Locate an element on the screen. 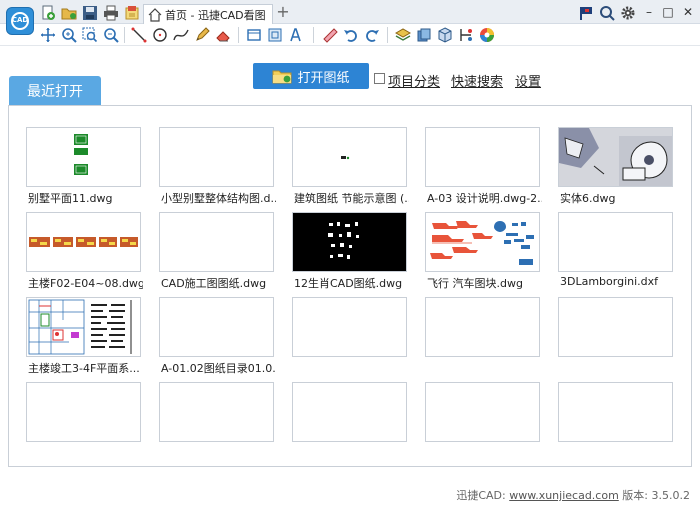 This screenshot has height=506, width=700. tab-label: 首页 - 迅捷CAD看图 is located at coordinates (215, 15).